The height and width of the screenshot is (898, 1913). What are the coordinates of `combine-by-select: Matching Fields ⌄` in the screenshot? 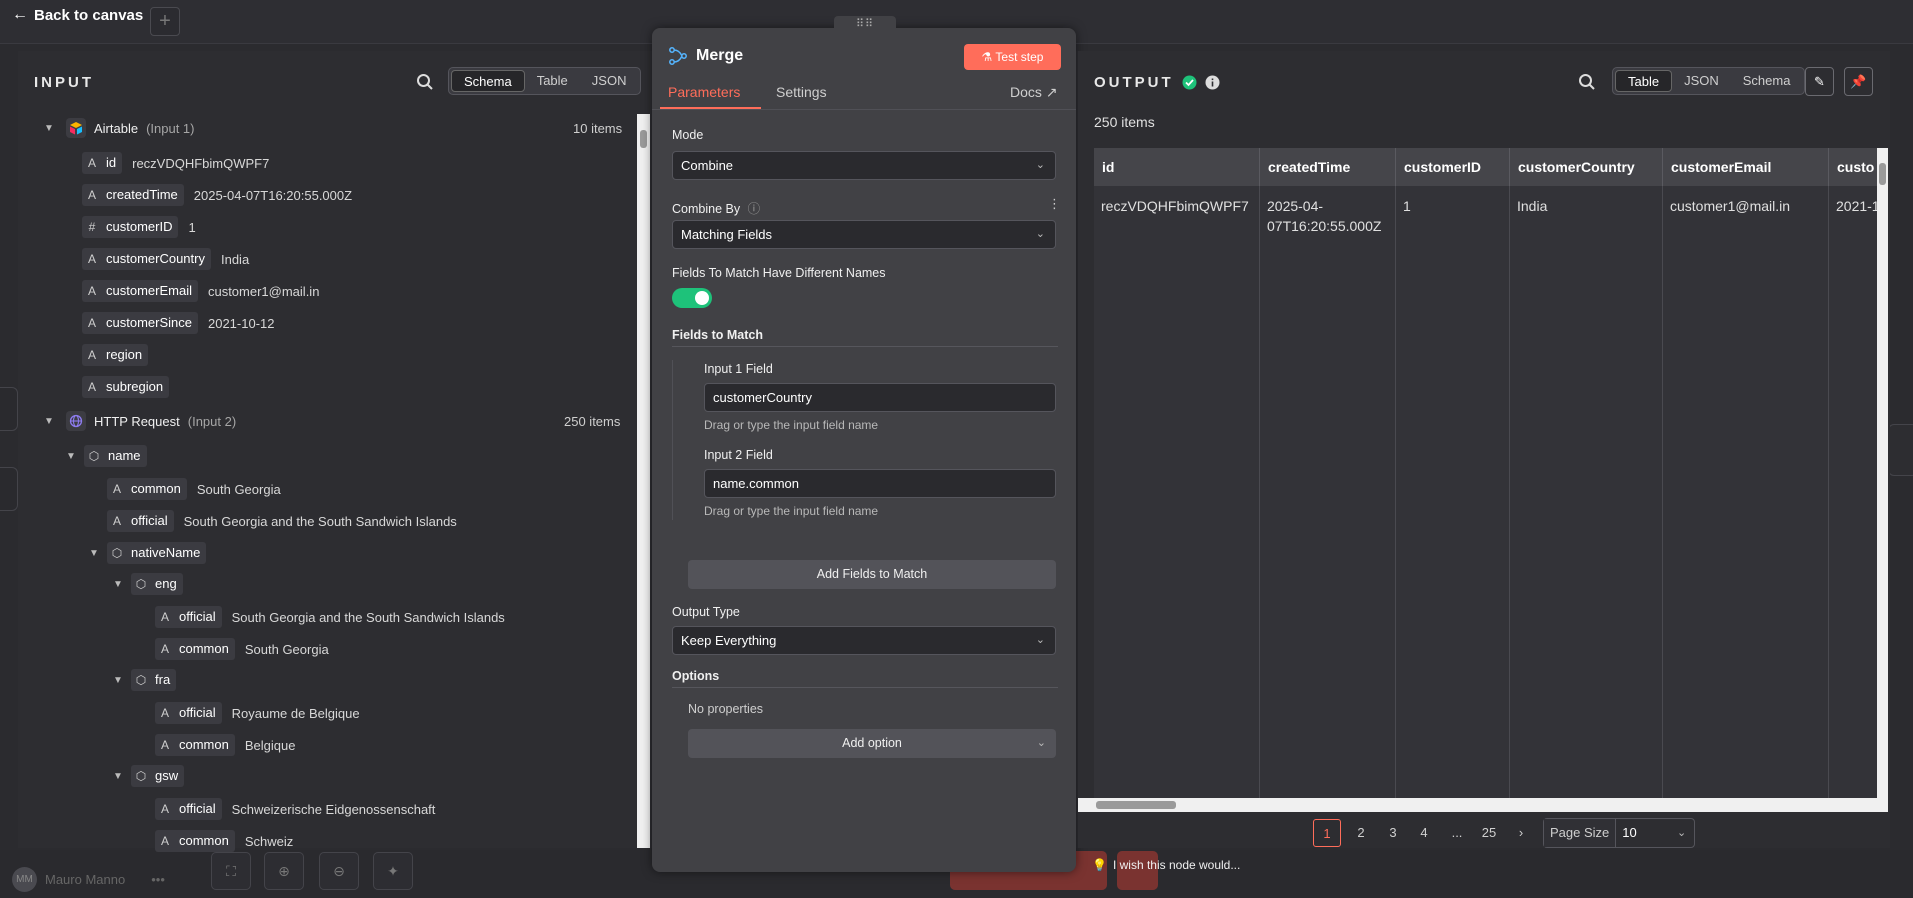 It's located at (864, 234).